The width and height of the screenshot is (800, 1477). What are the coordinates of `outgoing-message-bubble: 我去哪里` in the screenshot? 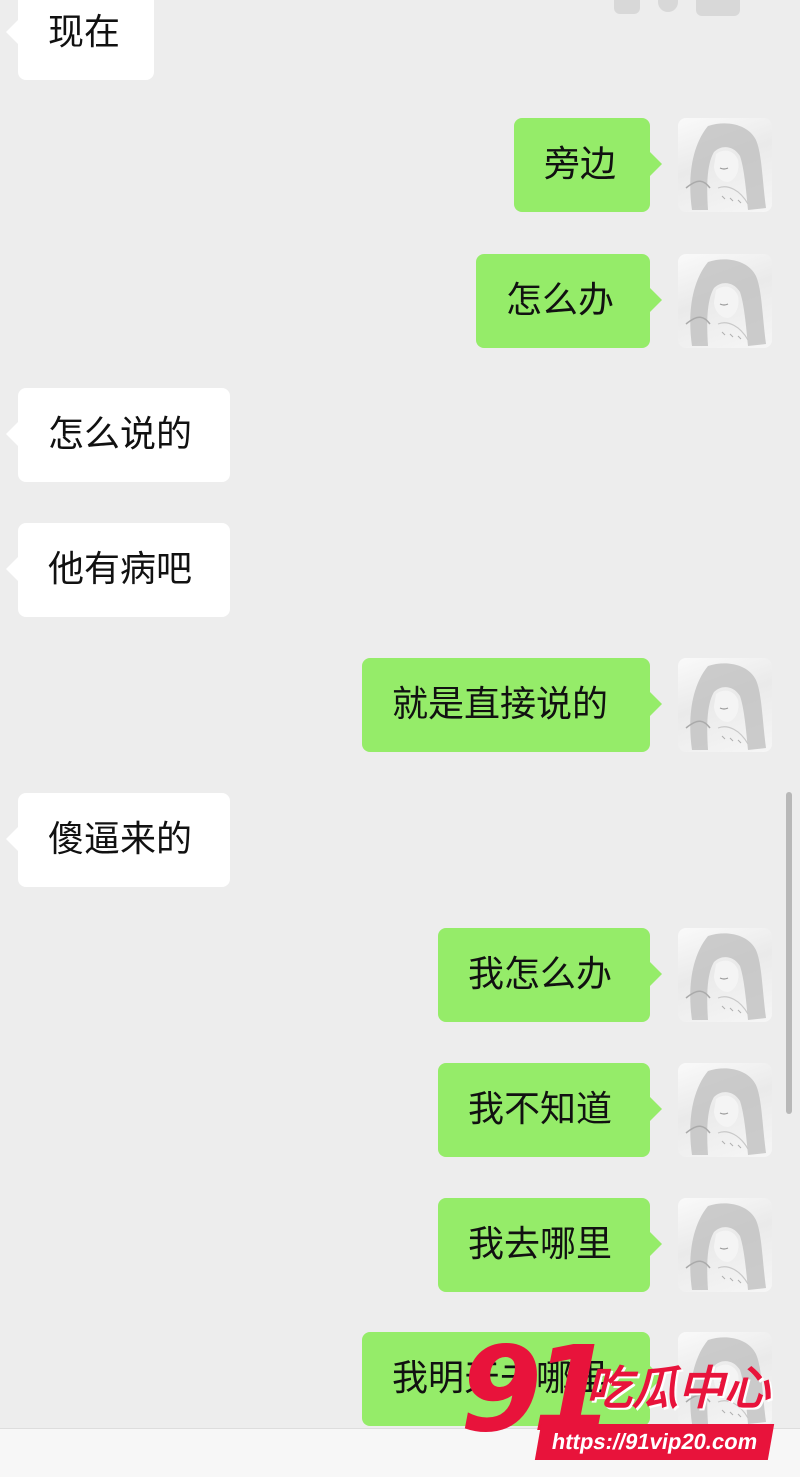 It's located at (550, 1245).